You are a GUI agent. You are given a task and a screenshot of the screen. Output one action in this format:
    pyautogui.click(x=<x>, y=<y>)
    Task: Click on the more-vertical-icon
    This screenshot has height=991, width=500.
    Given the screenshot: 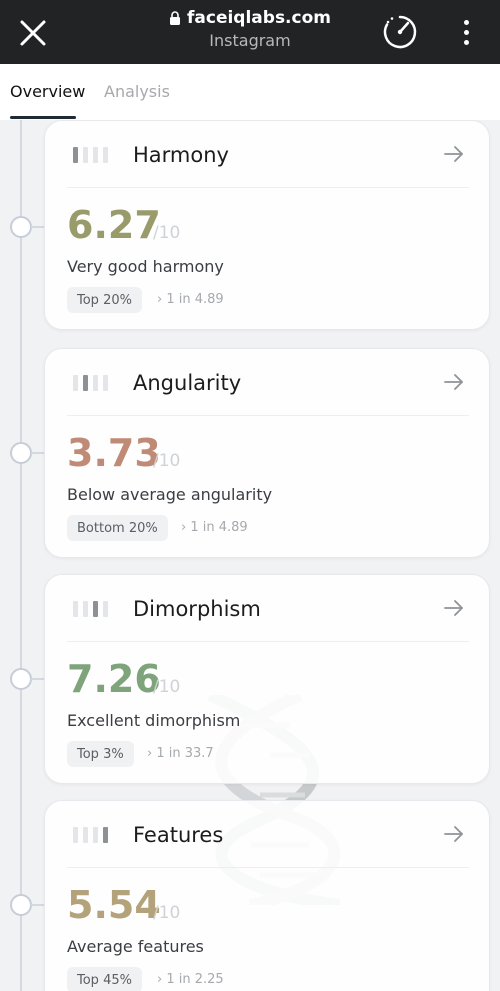 What is the action you would take?
    pyautogui.click(x=466, y=22)
    